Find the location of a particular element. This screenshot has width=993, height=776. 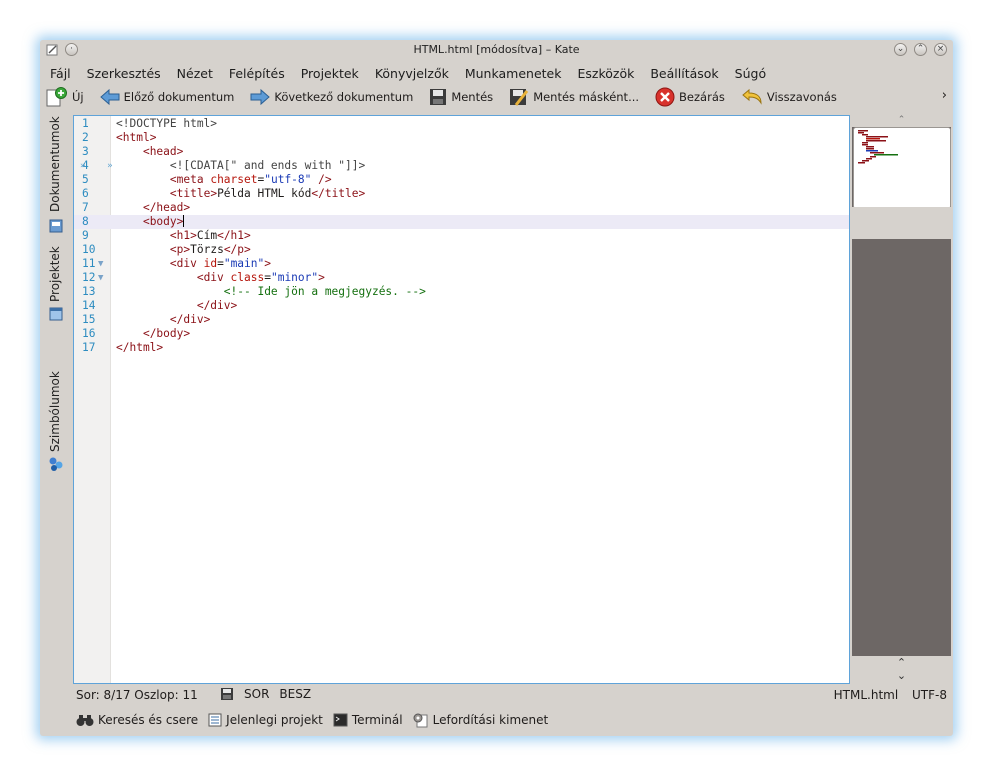

new-document-icon is located at coordinates (56, 97).